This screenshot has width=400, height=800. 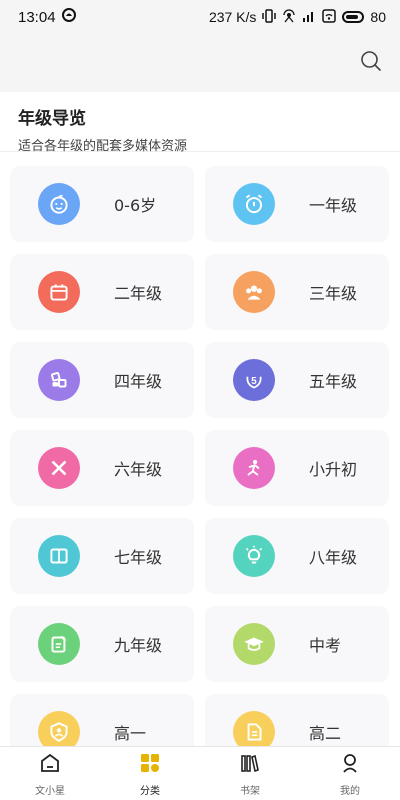 What do you see at coordinates (297, 204) in the screenshot?
I see `grade-card: 一年级` at bounding box center [297, 204].